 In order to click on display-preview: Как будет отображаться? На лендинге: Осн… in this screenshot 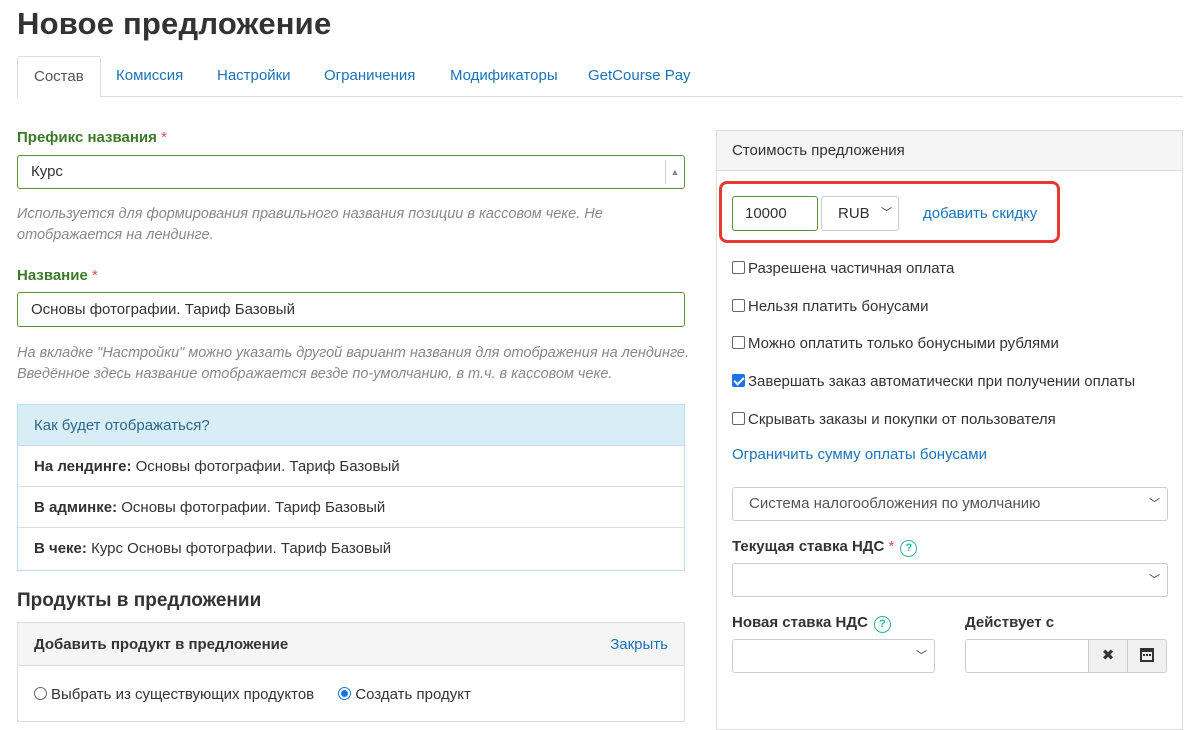, I will do `click(351, 487)`.